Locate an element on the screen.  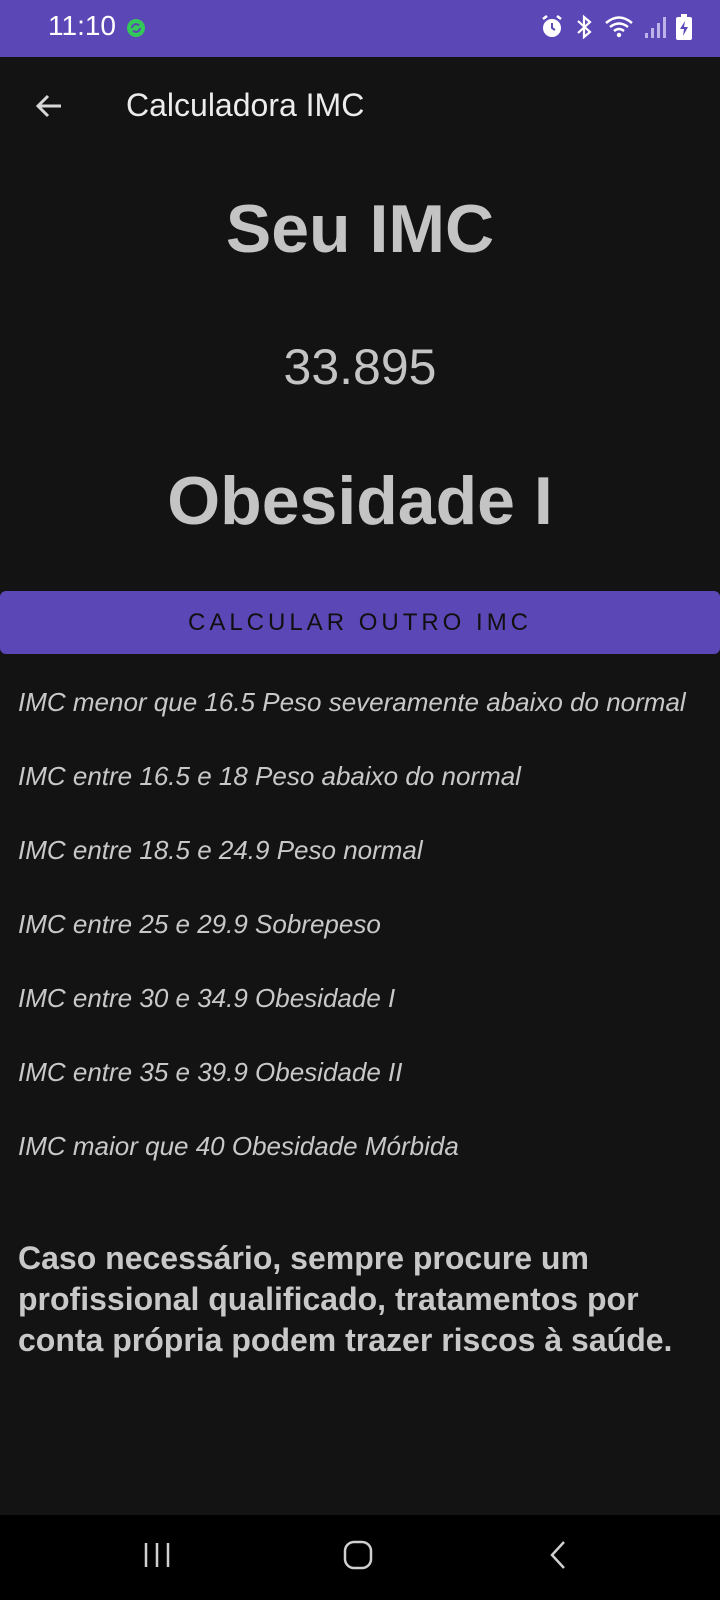
app-title: Calculadora IMC is located at coordinates (245, 105).